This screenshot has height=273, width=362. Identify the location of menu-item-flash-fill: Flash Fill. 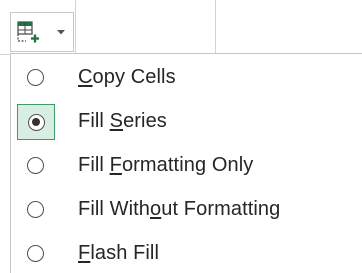
(186, 253).